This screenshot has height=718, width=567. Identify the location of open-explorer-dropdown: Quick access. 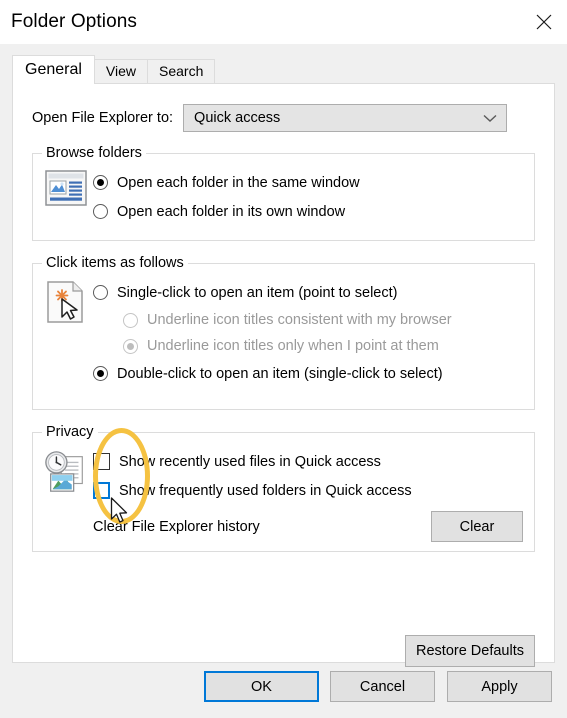
(345, 118).